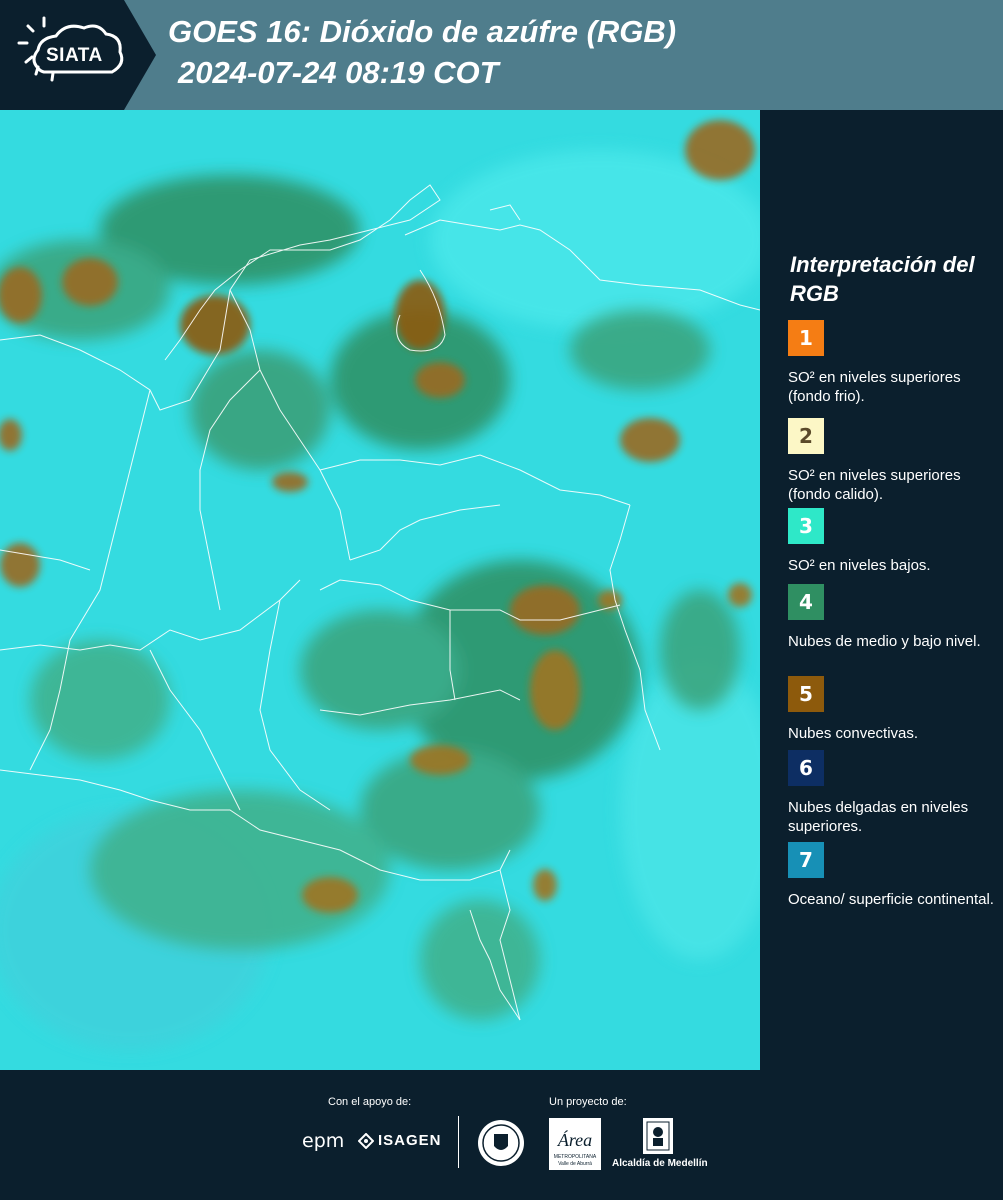  Describe the element at coordinates (74, 55) in the screenshot. I see `siata-logo-text: SIATA` at that location.